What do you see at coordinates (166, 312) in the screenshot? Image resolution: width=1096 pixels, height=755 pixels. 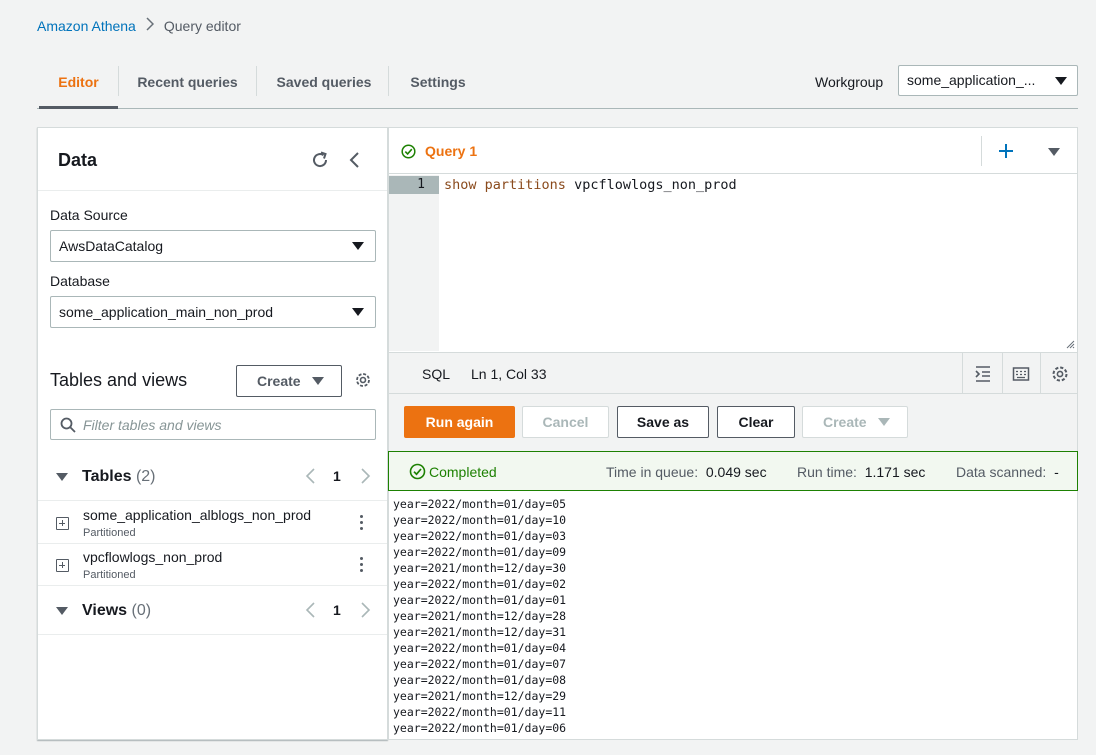 I see `database-value: some_application_main_non_prod` at bounding box center [166, 312].